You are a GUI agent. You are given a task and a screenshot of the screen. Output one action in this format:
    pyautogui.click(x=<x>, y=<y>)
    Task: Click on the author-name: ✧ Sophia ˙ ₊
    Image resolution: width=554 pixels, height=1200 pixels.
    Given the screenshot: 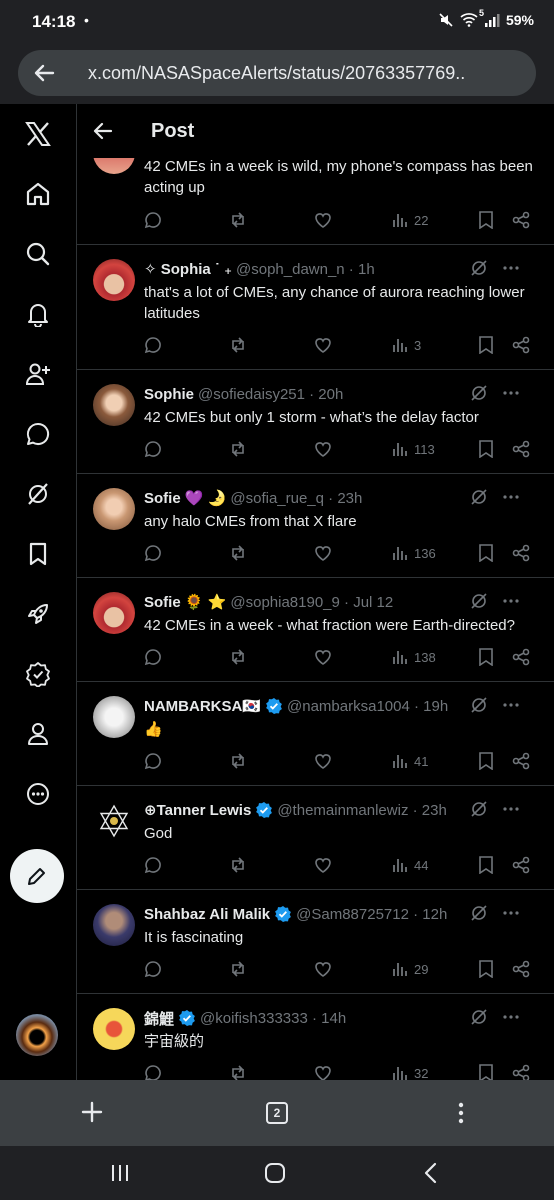 What is the action you would take?
    pyautogui.click(x=188, y=269)
    